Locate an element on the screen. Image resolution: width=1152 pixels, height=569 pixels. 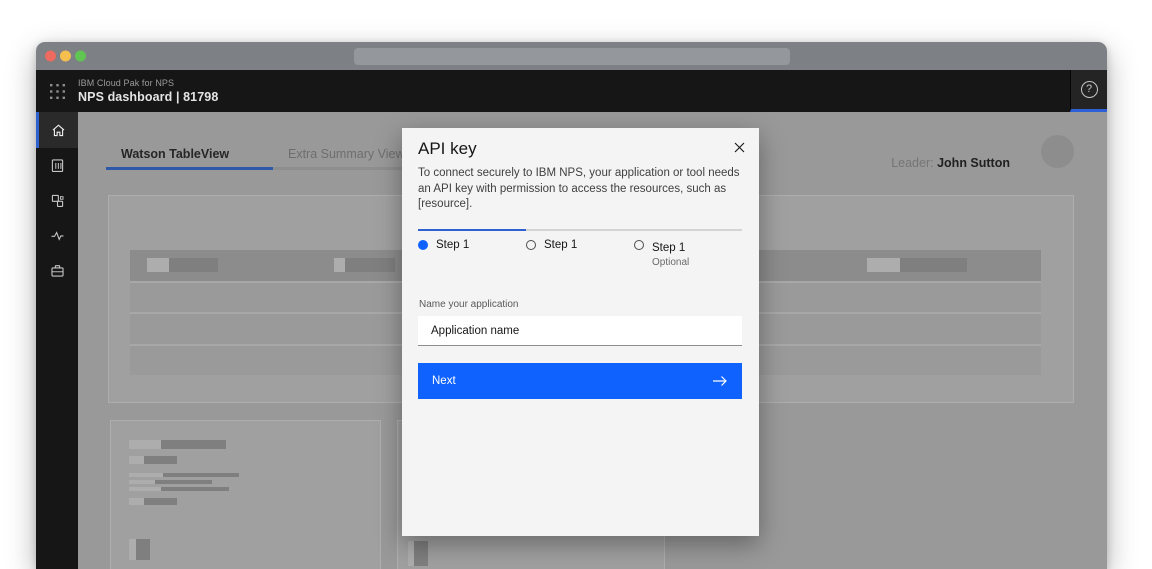
close-window-button is located at coordinates (50, 56).